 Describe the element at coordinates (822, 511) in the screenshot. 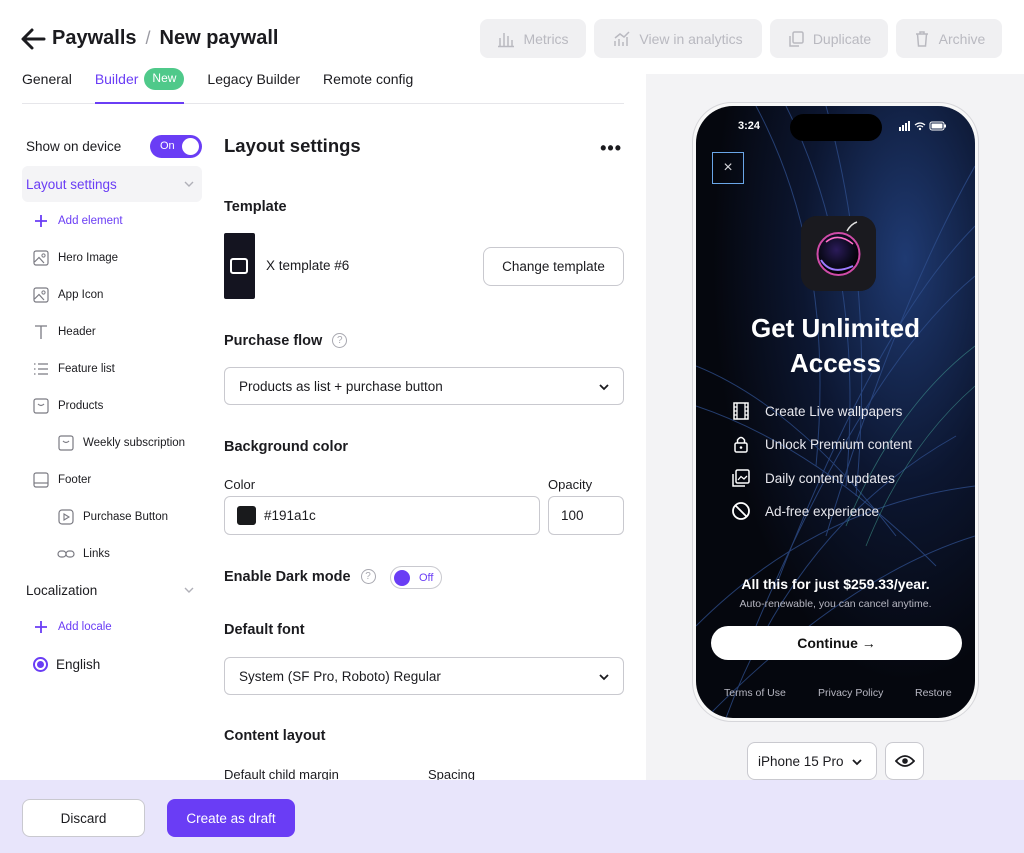

I see `feature-text: Ad-free experience` at that location.